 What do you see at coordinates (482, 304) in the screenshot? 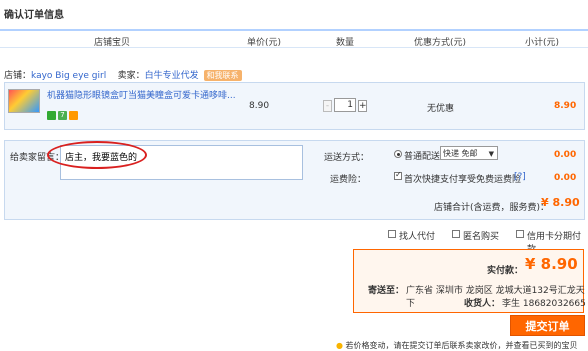
I see `receiver-label: 收货人：` at bounding box center [482, 304].